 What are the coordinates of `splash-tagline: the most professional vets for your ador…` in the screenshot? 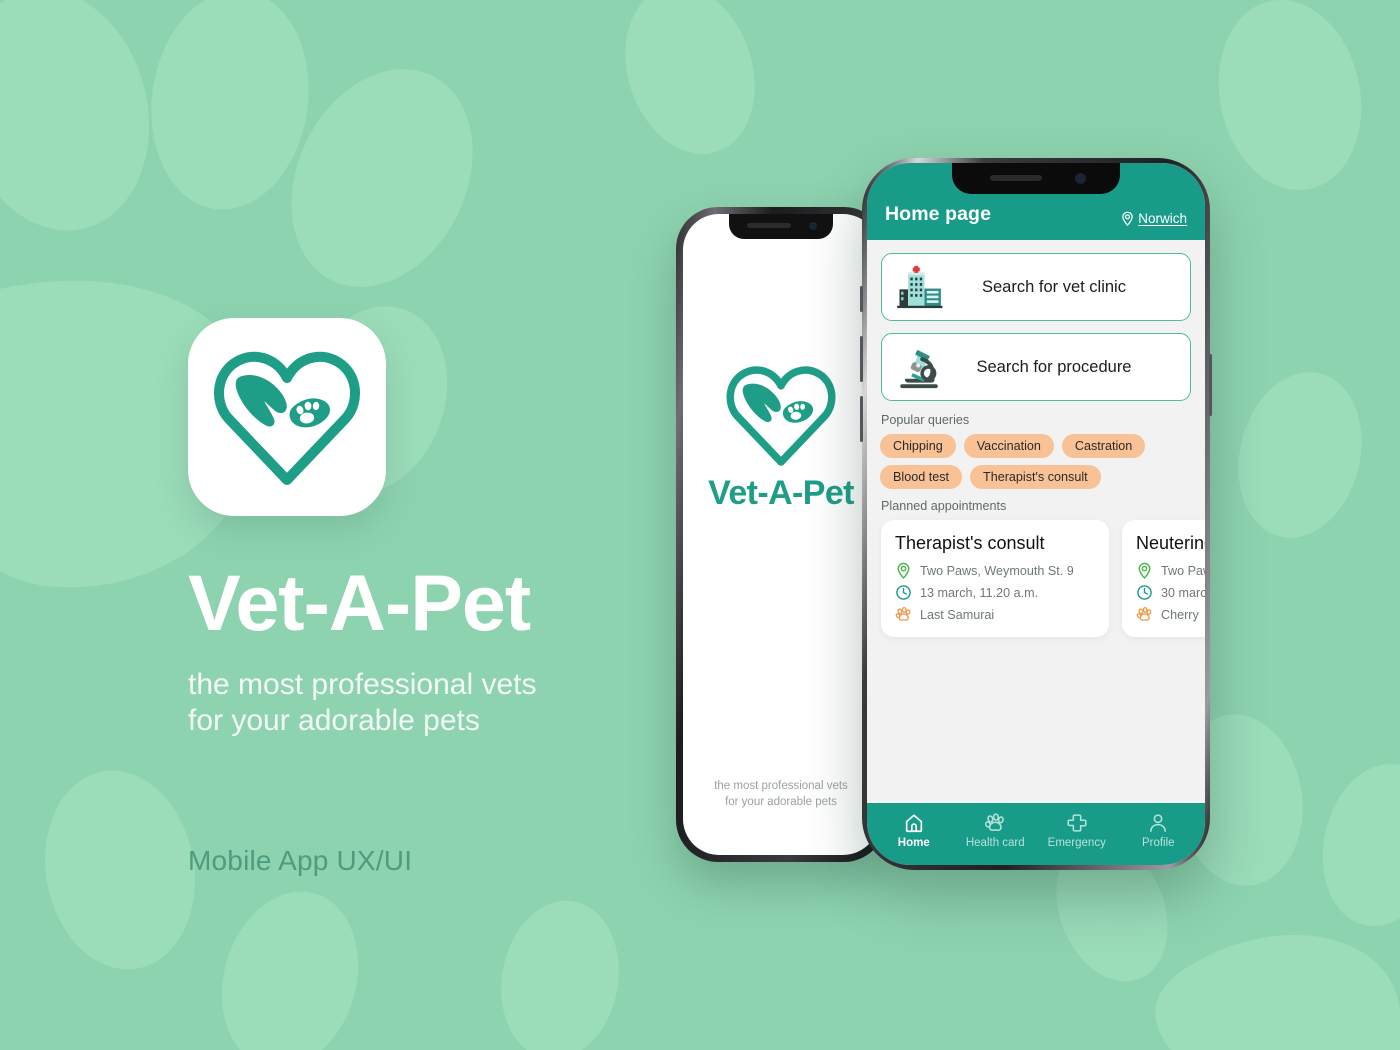 It's located at (781, 794).